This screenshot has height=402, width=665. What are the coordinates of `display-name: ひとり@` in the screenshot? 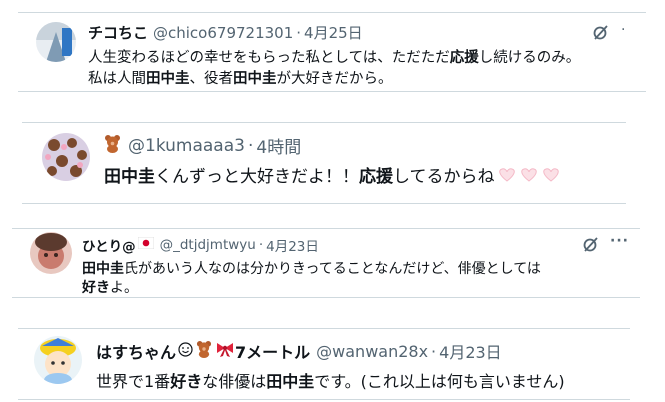 It's located at (109, 245).